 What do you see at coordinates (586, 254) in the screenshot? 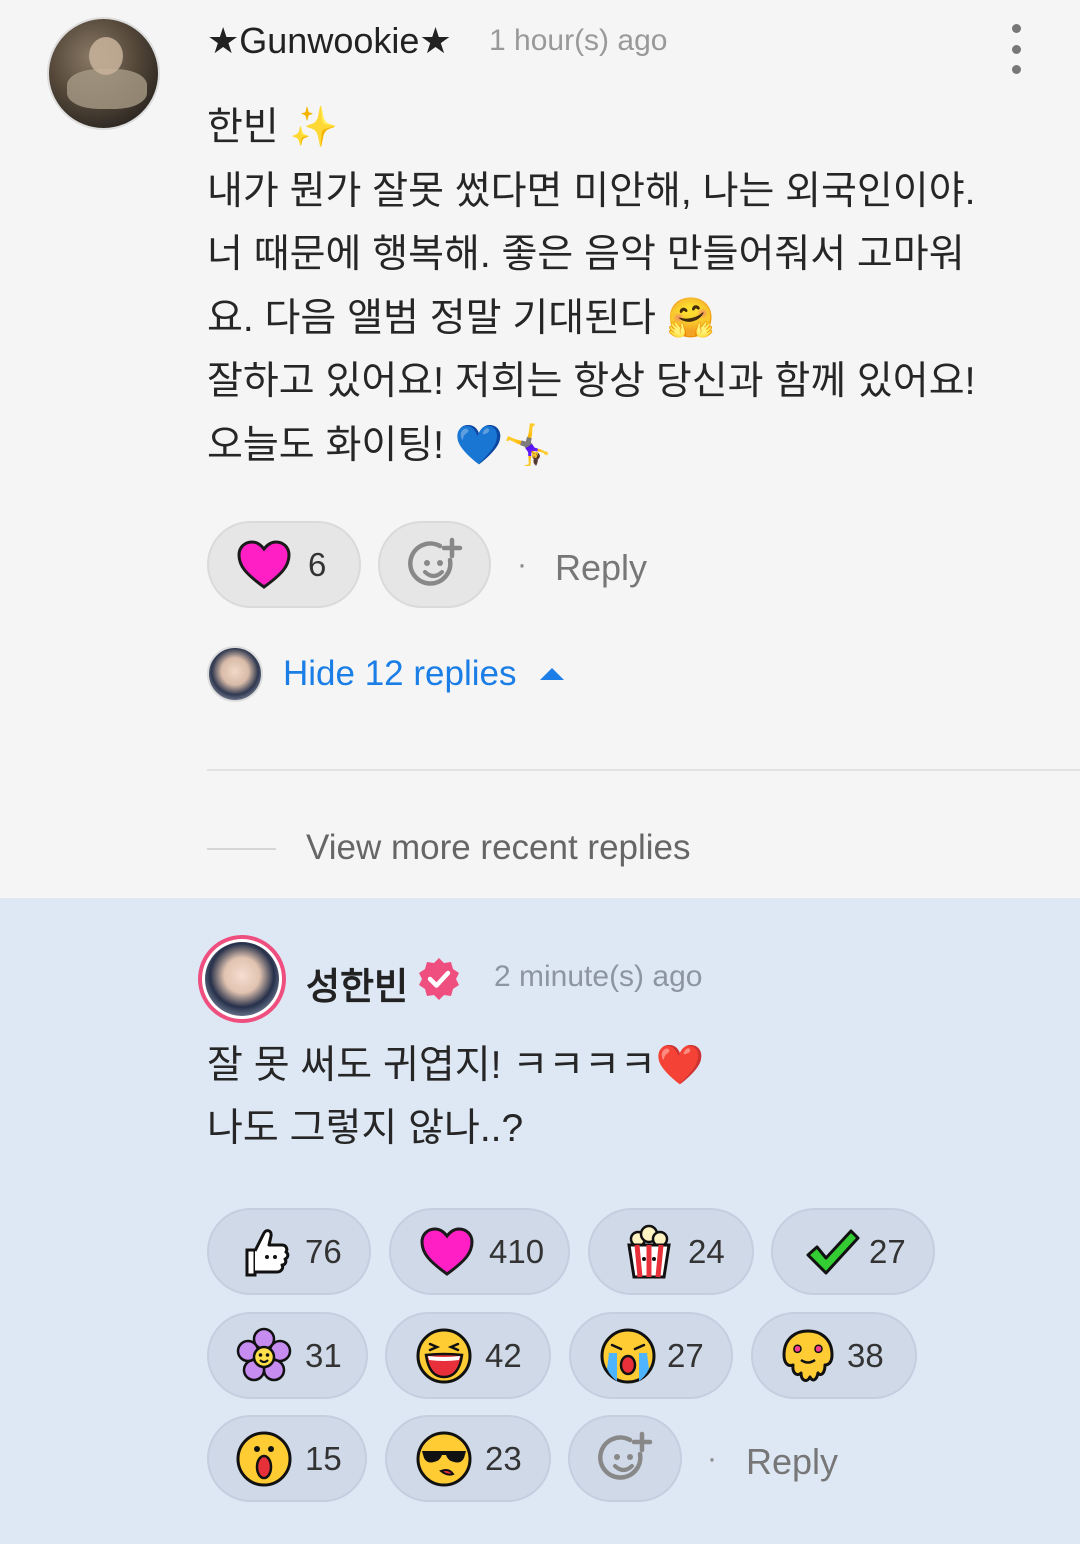
I see `comment-line: 너 때문에 행복해. 좋은 음악 만들어줘서 고마워` at bounding box center [586, 254].